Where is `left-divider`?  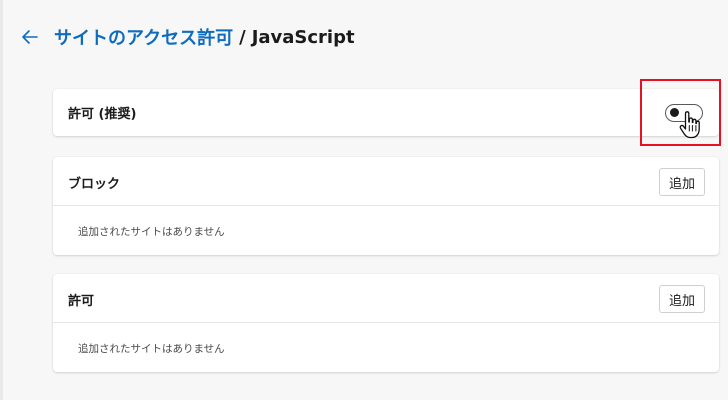
left-divider is located at coordinates (1, 200).